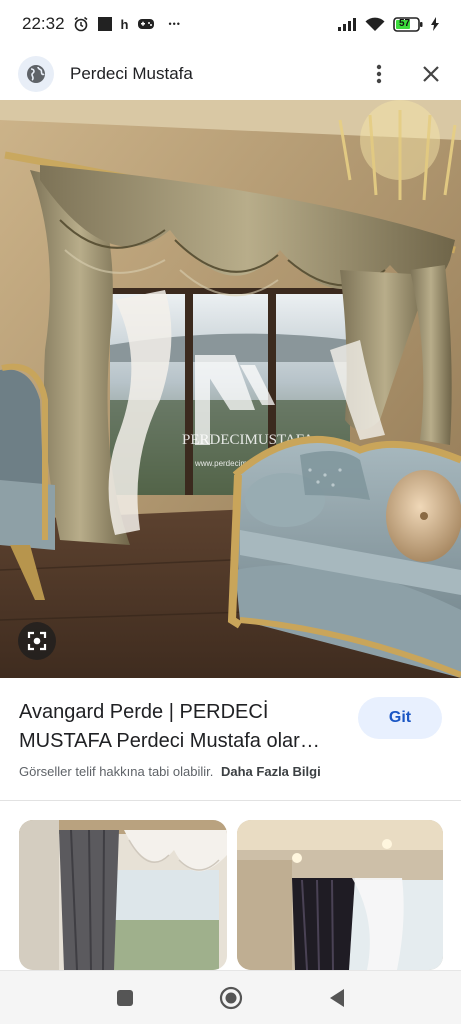 Image resolution: width=461 pixels, height=1024 pixels. Describe the element at coordinates (36, 74) in the screenshot. I see `globe-icon` at that location.